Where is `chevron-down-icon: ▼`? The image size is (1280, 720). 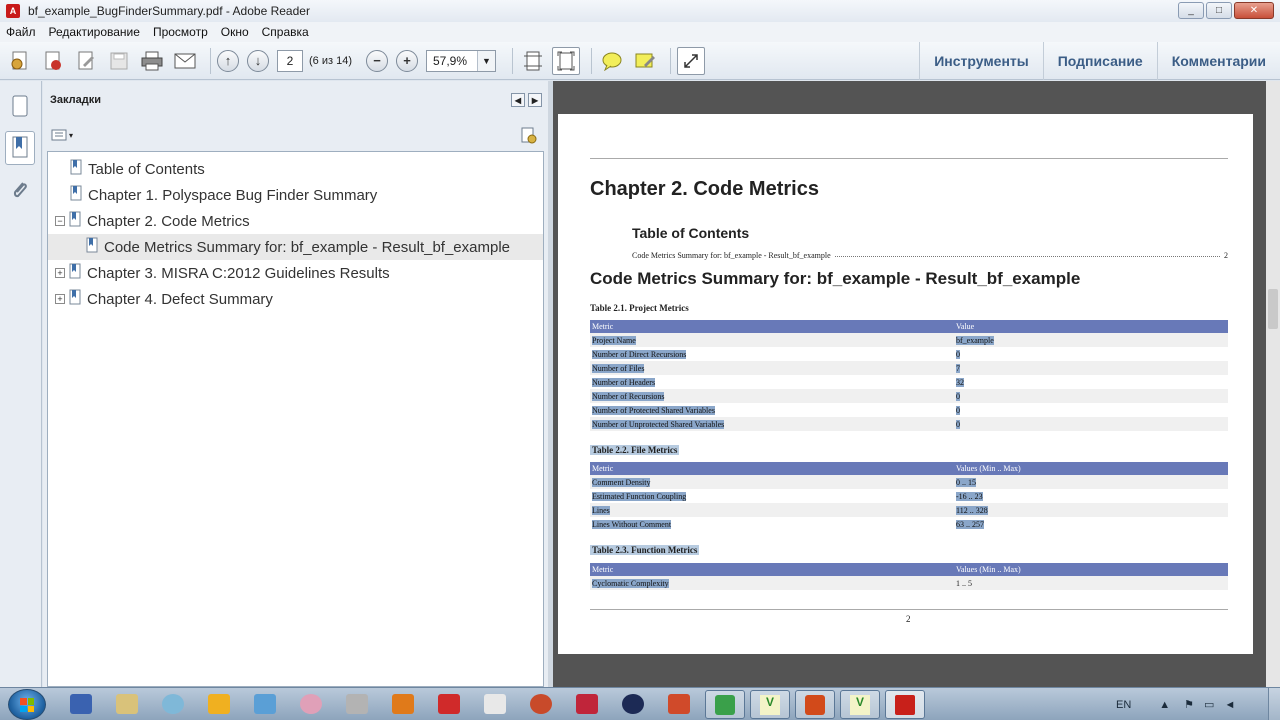 chevron-down-icon: ▼ is located at coordinates (485, 60).